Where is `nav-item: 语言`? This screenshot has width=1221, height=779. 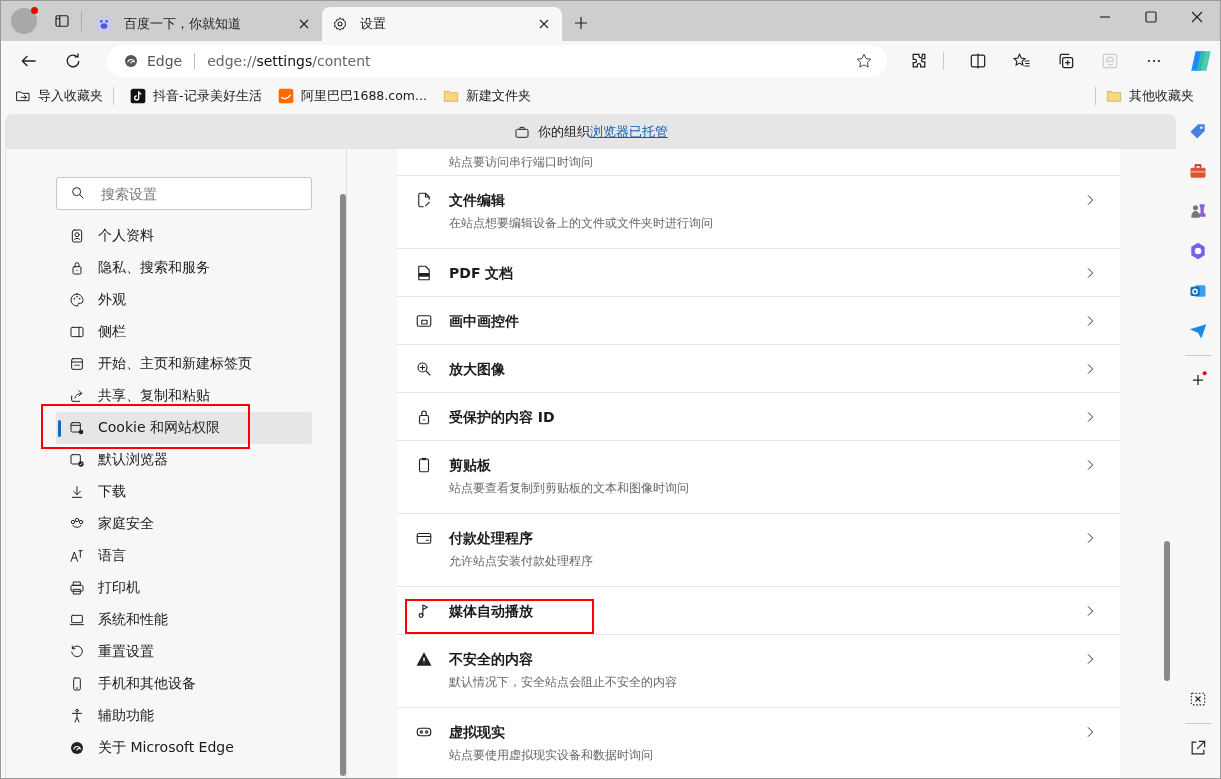
nav-item: 语言 is located at coordinates (184, 556).